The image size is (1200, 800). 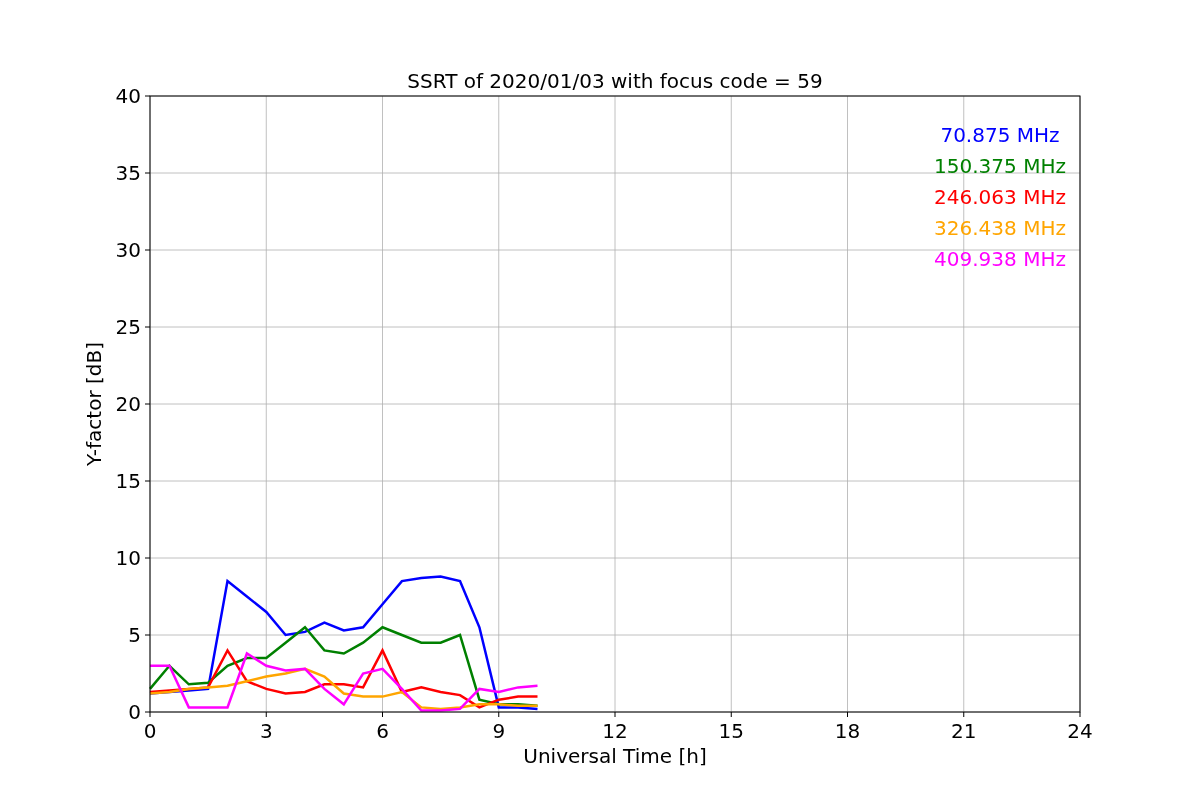 What do you see at coordinates (1000, 259) in the screenshot?
I see `legend-label: 409.938 MHz` at bounding box center [1000, 259].